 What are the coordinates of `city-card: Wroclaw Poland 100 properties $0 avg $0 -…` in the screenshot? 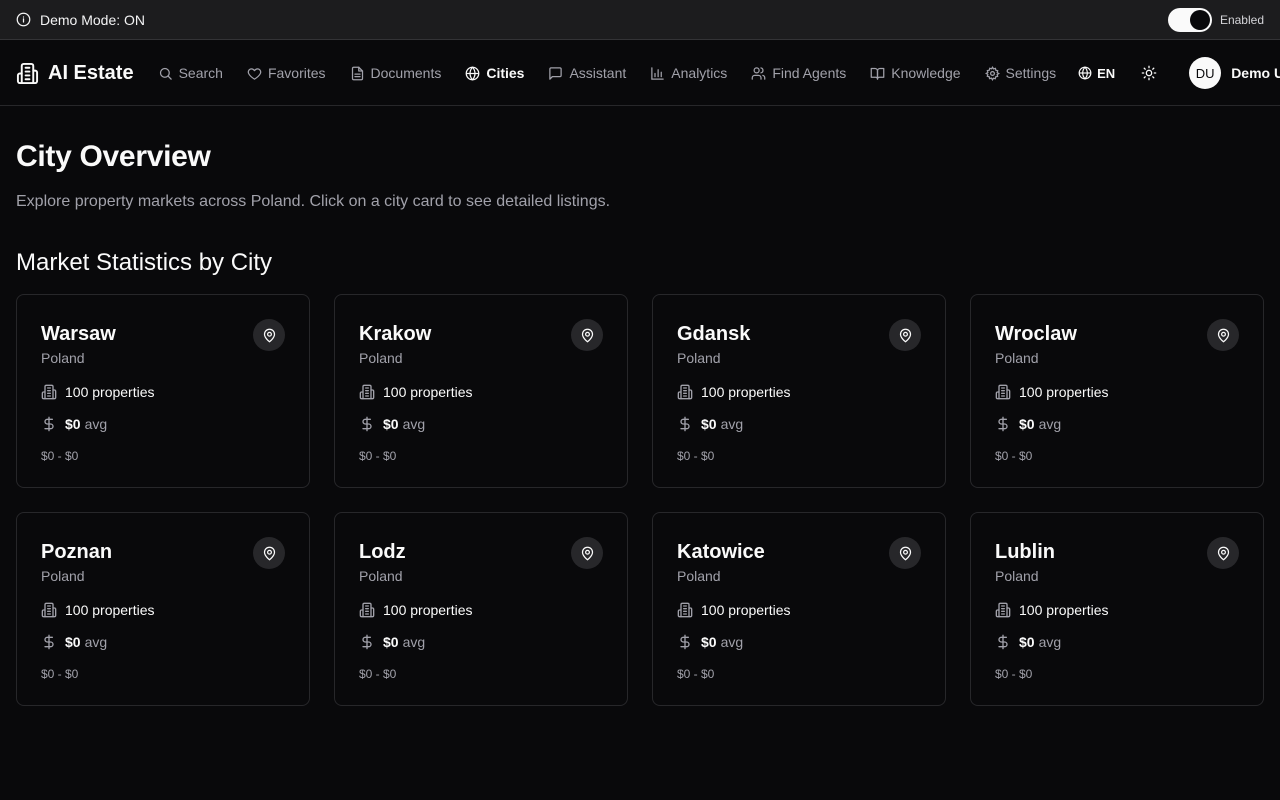 It's located at (1117, 391).